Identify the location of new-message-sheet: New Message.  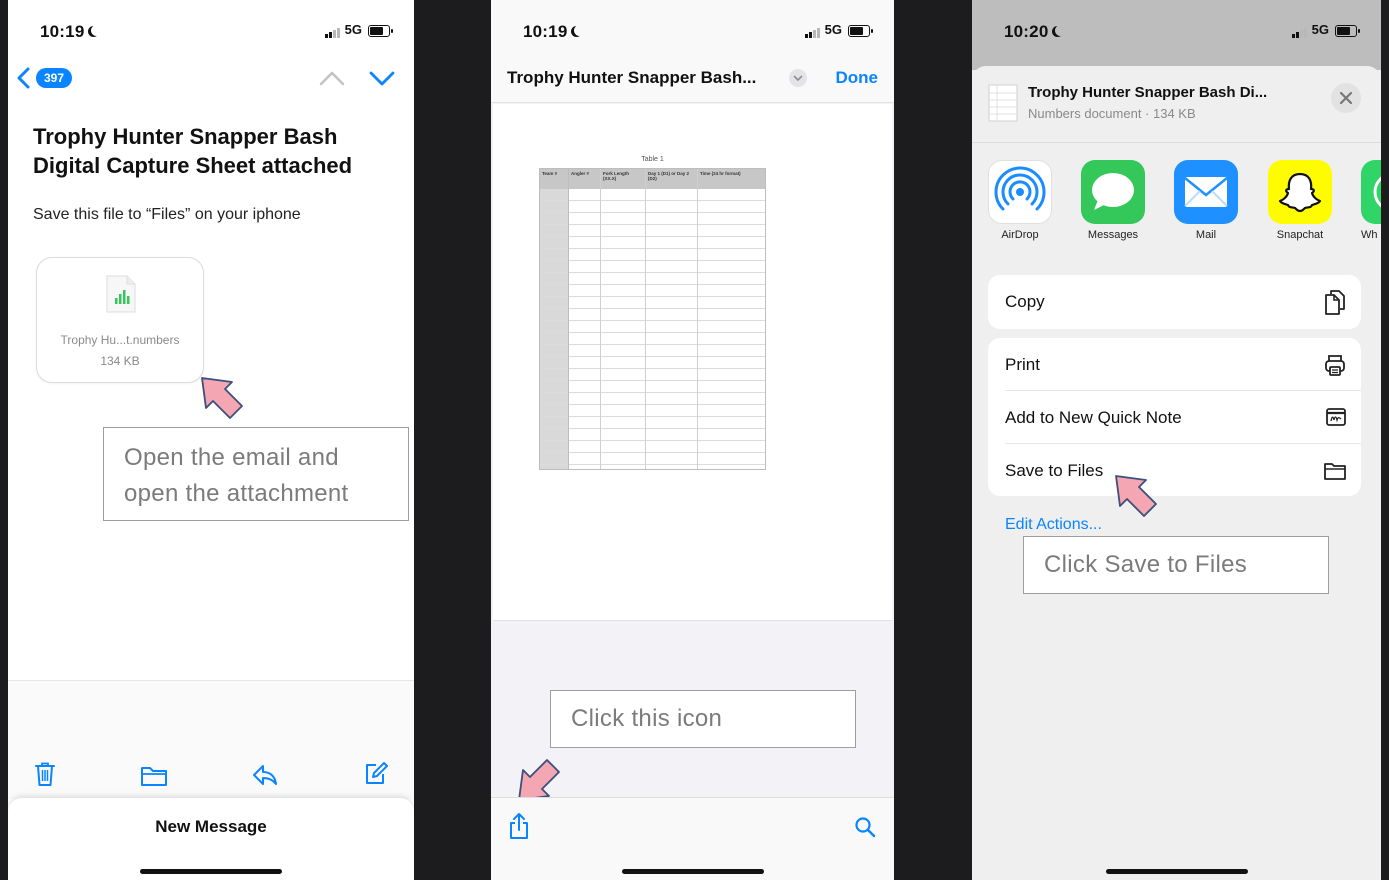
(211, 839).